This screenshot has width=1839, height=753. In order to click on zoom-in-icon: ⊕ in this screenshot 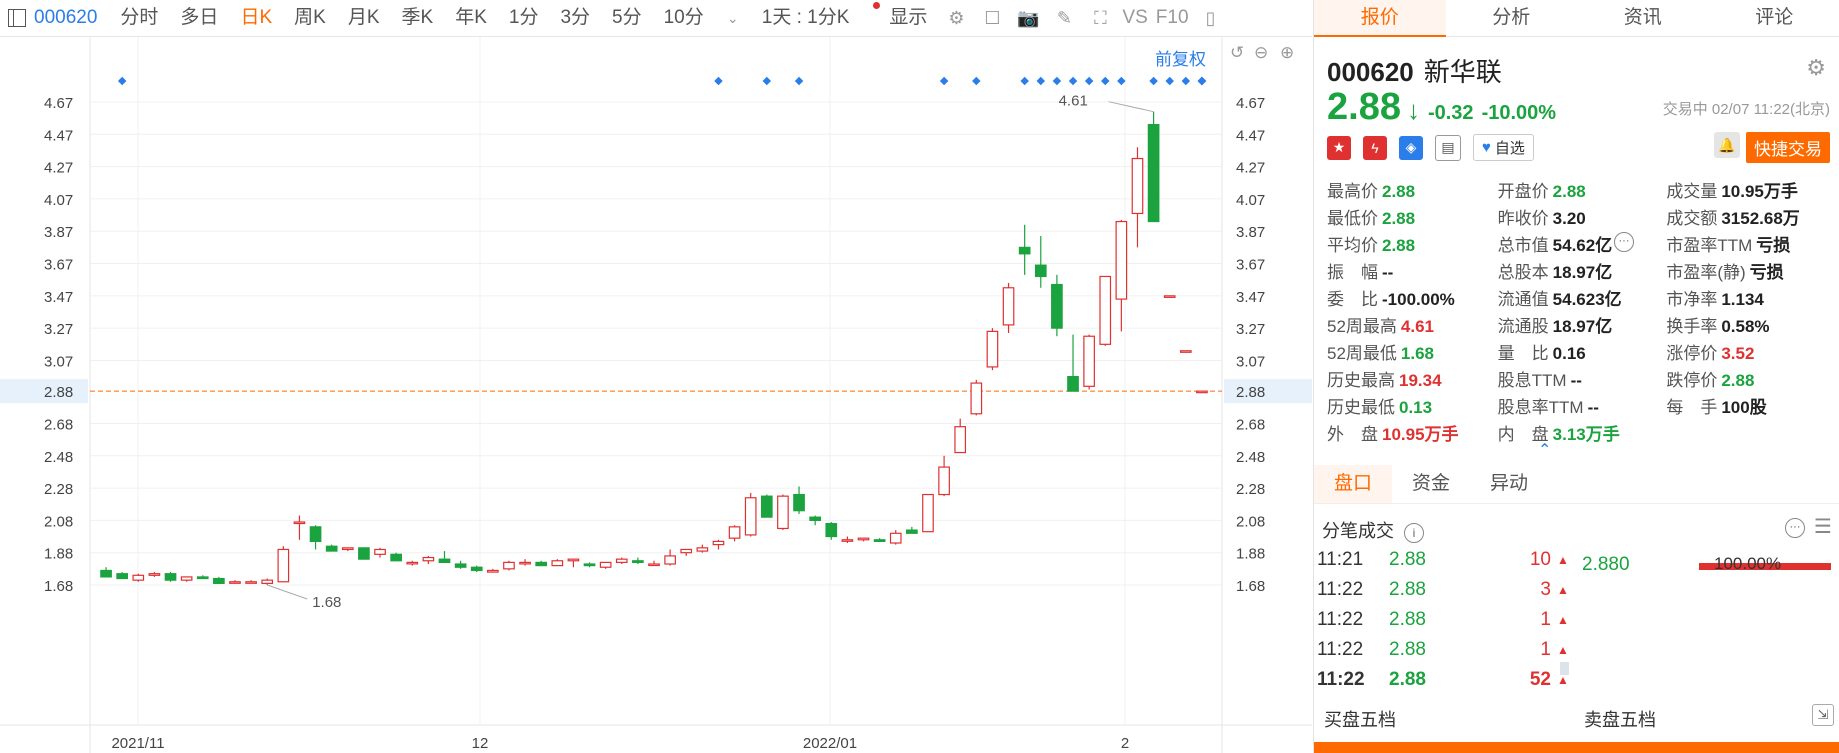, I will do `click(1287, 53)`.